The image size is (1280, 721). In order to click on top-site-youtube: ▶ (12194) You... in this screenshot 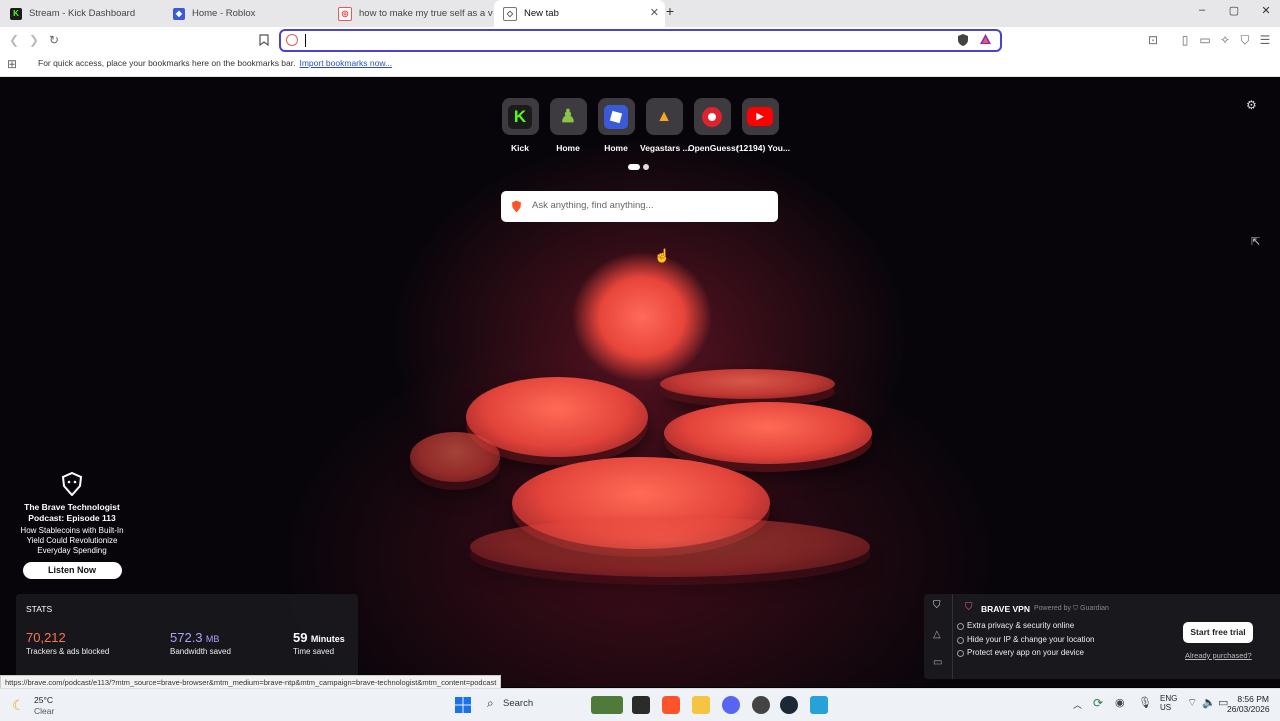, I will do `click(763, 125)`.